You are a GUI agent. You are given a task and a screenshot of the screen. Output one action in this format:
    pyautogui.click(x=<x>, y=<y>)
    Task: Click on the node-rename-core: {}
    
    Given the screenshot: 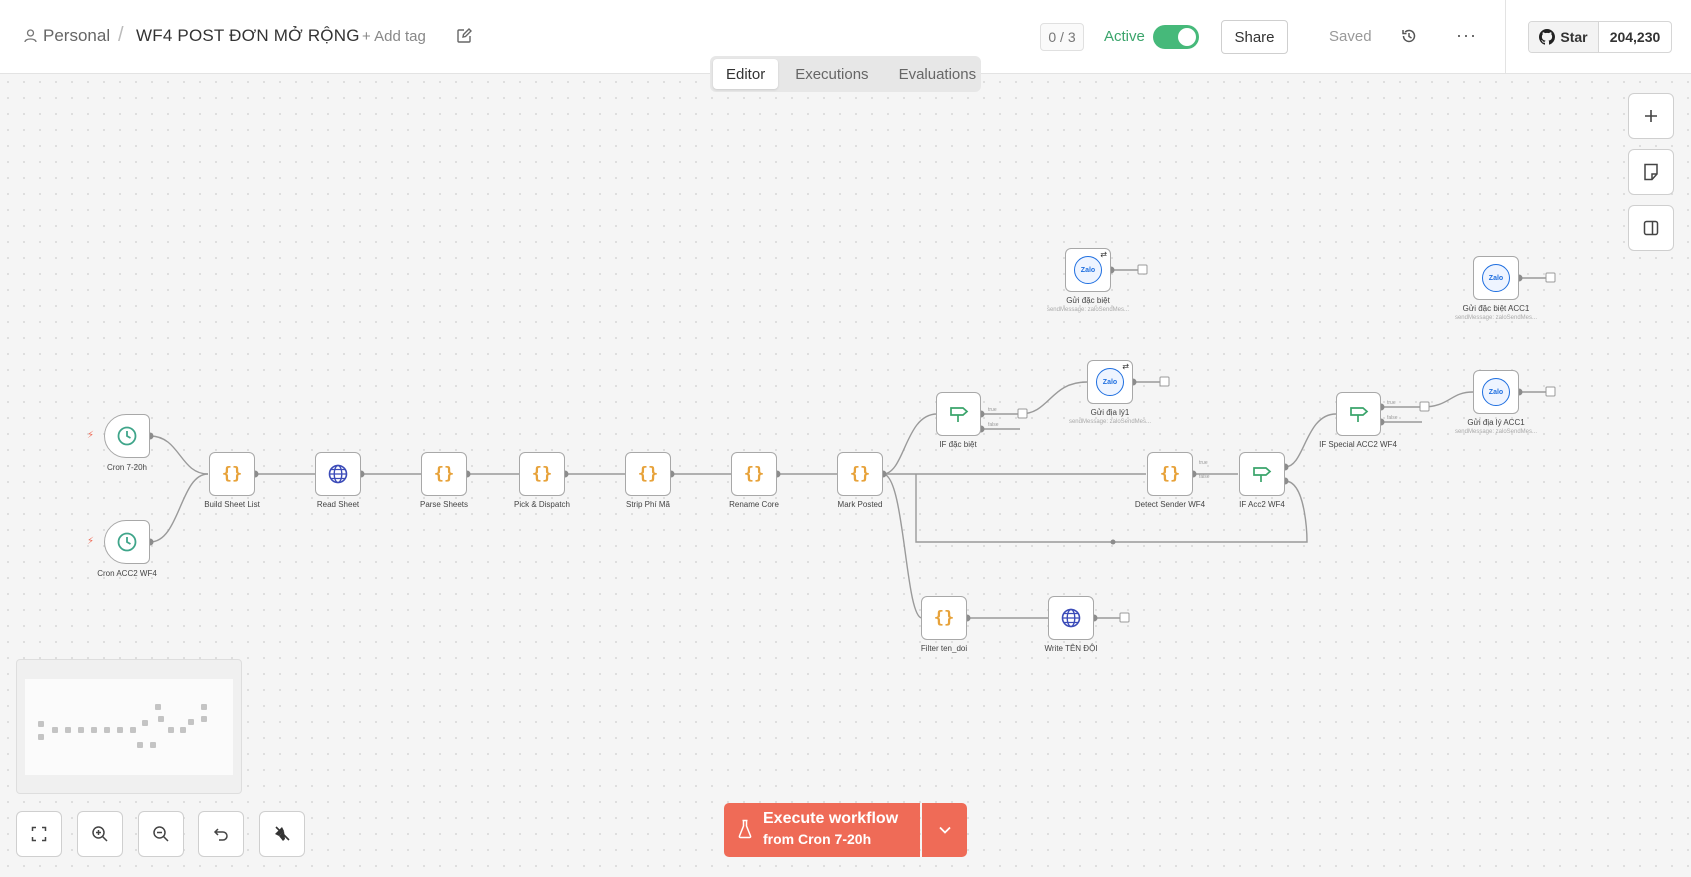 What is the action you would take?
    pyautogui.click(x=754, y=474)
    